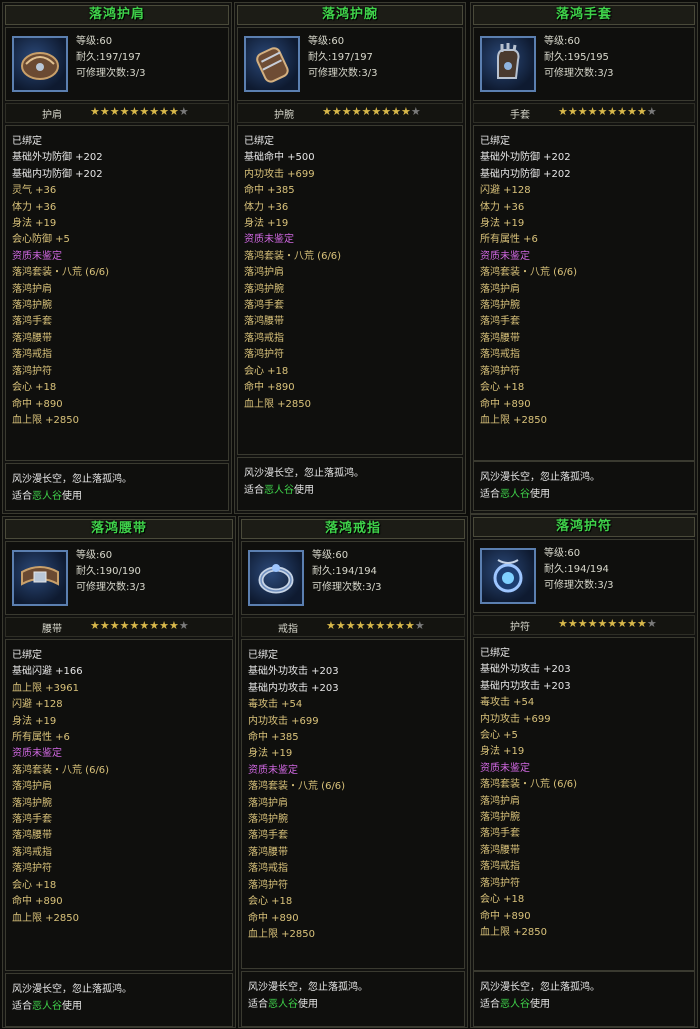  Describe the element at coordinates (507, 703) in the screenshot. I see `attribute-line: 毒攻击 +54` at that location.